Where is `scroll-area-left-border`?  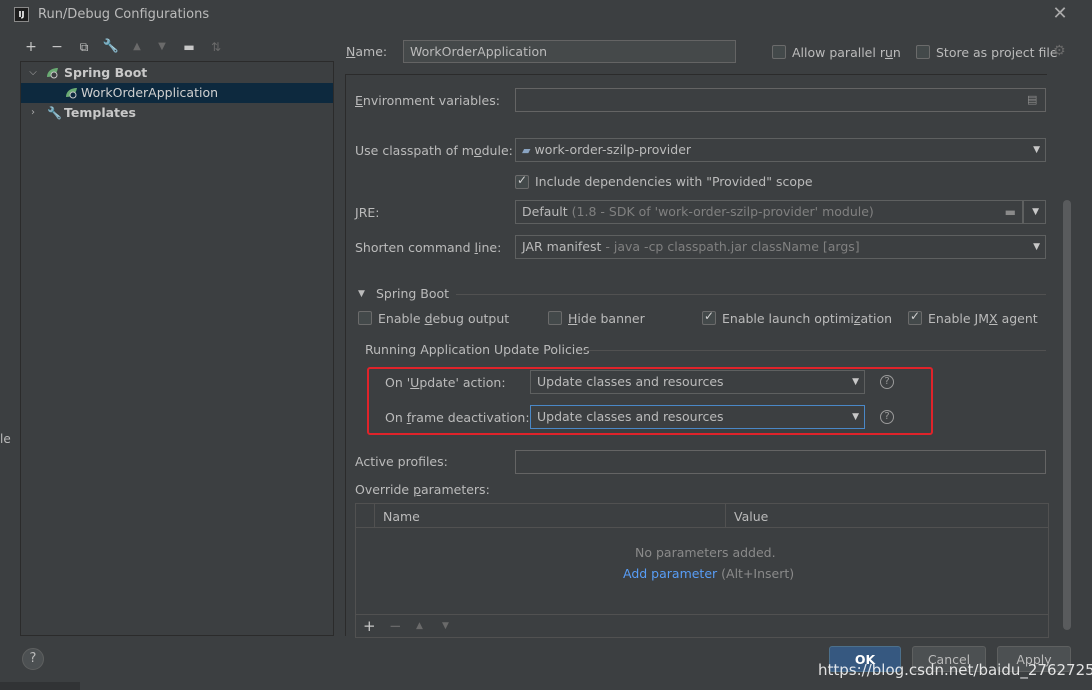 scroll-area-left-border is located at coordinates (345, 355).